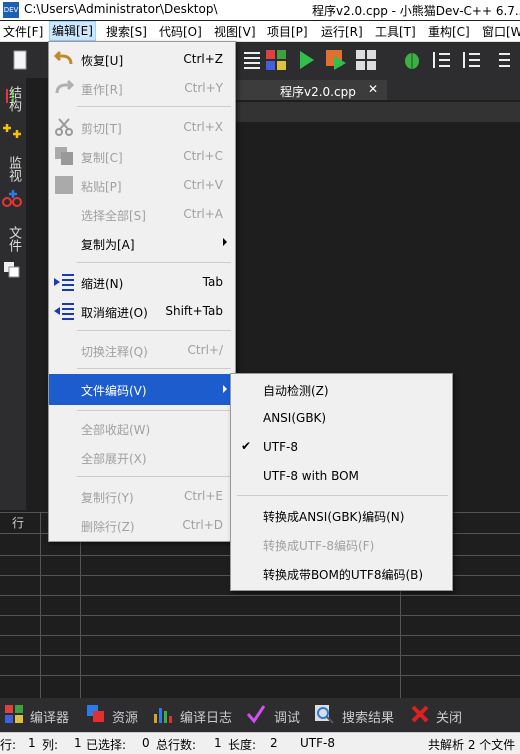 This screenshot has width=520, height=754. I want to click on close-tab-icon: ✕, so click(373, 89).